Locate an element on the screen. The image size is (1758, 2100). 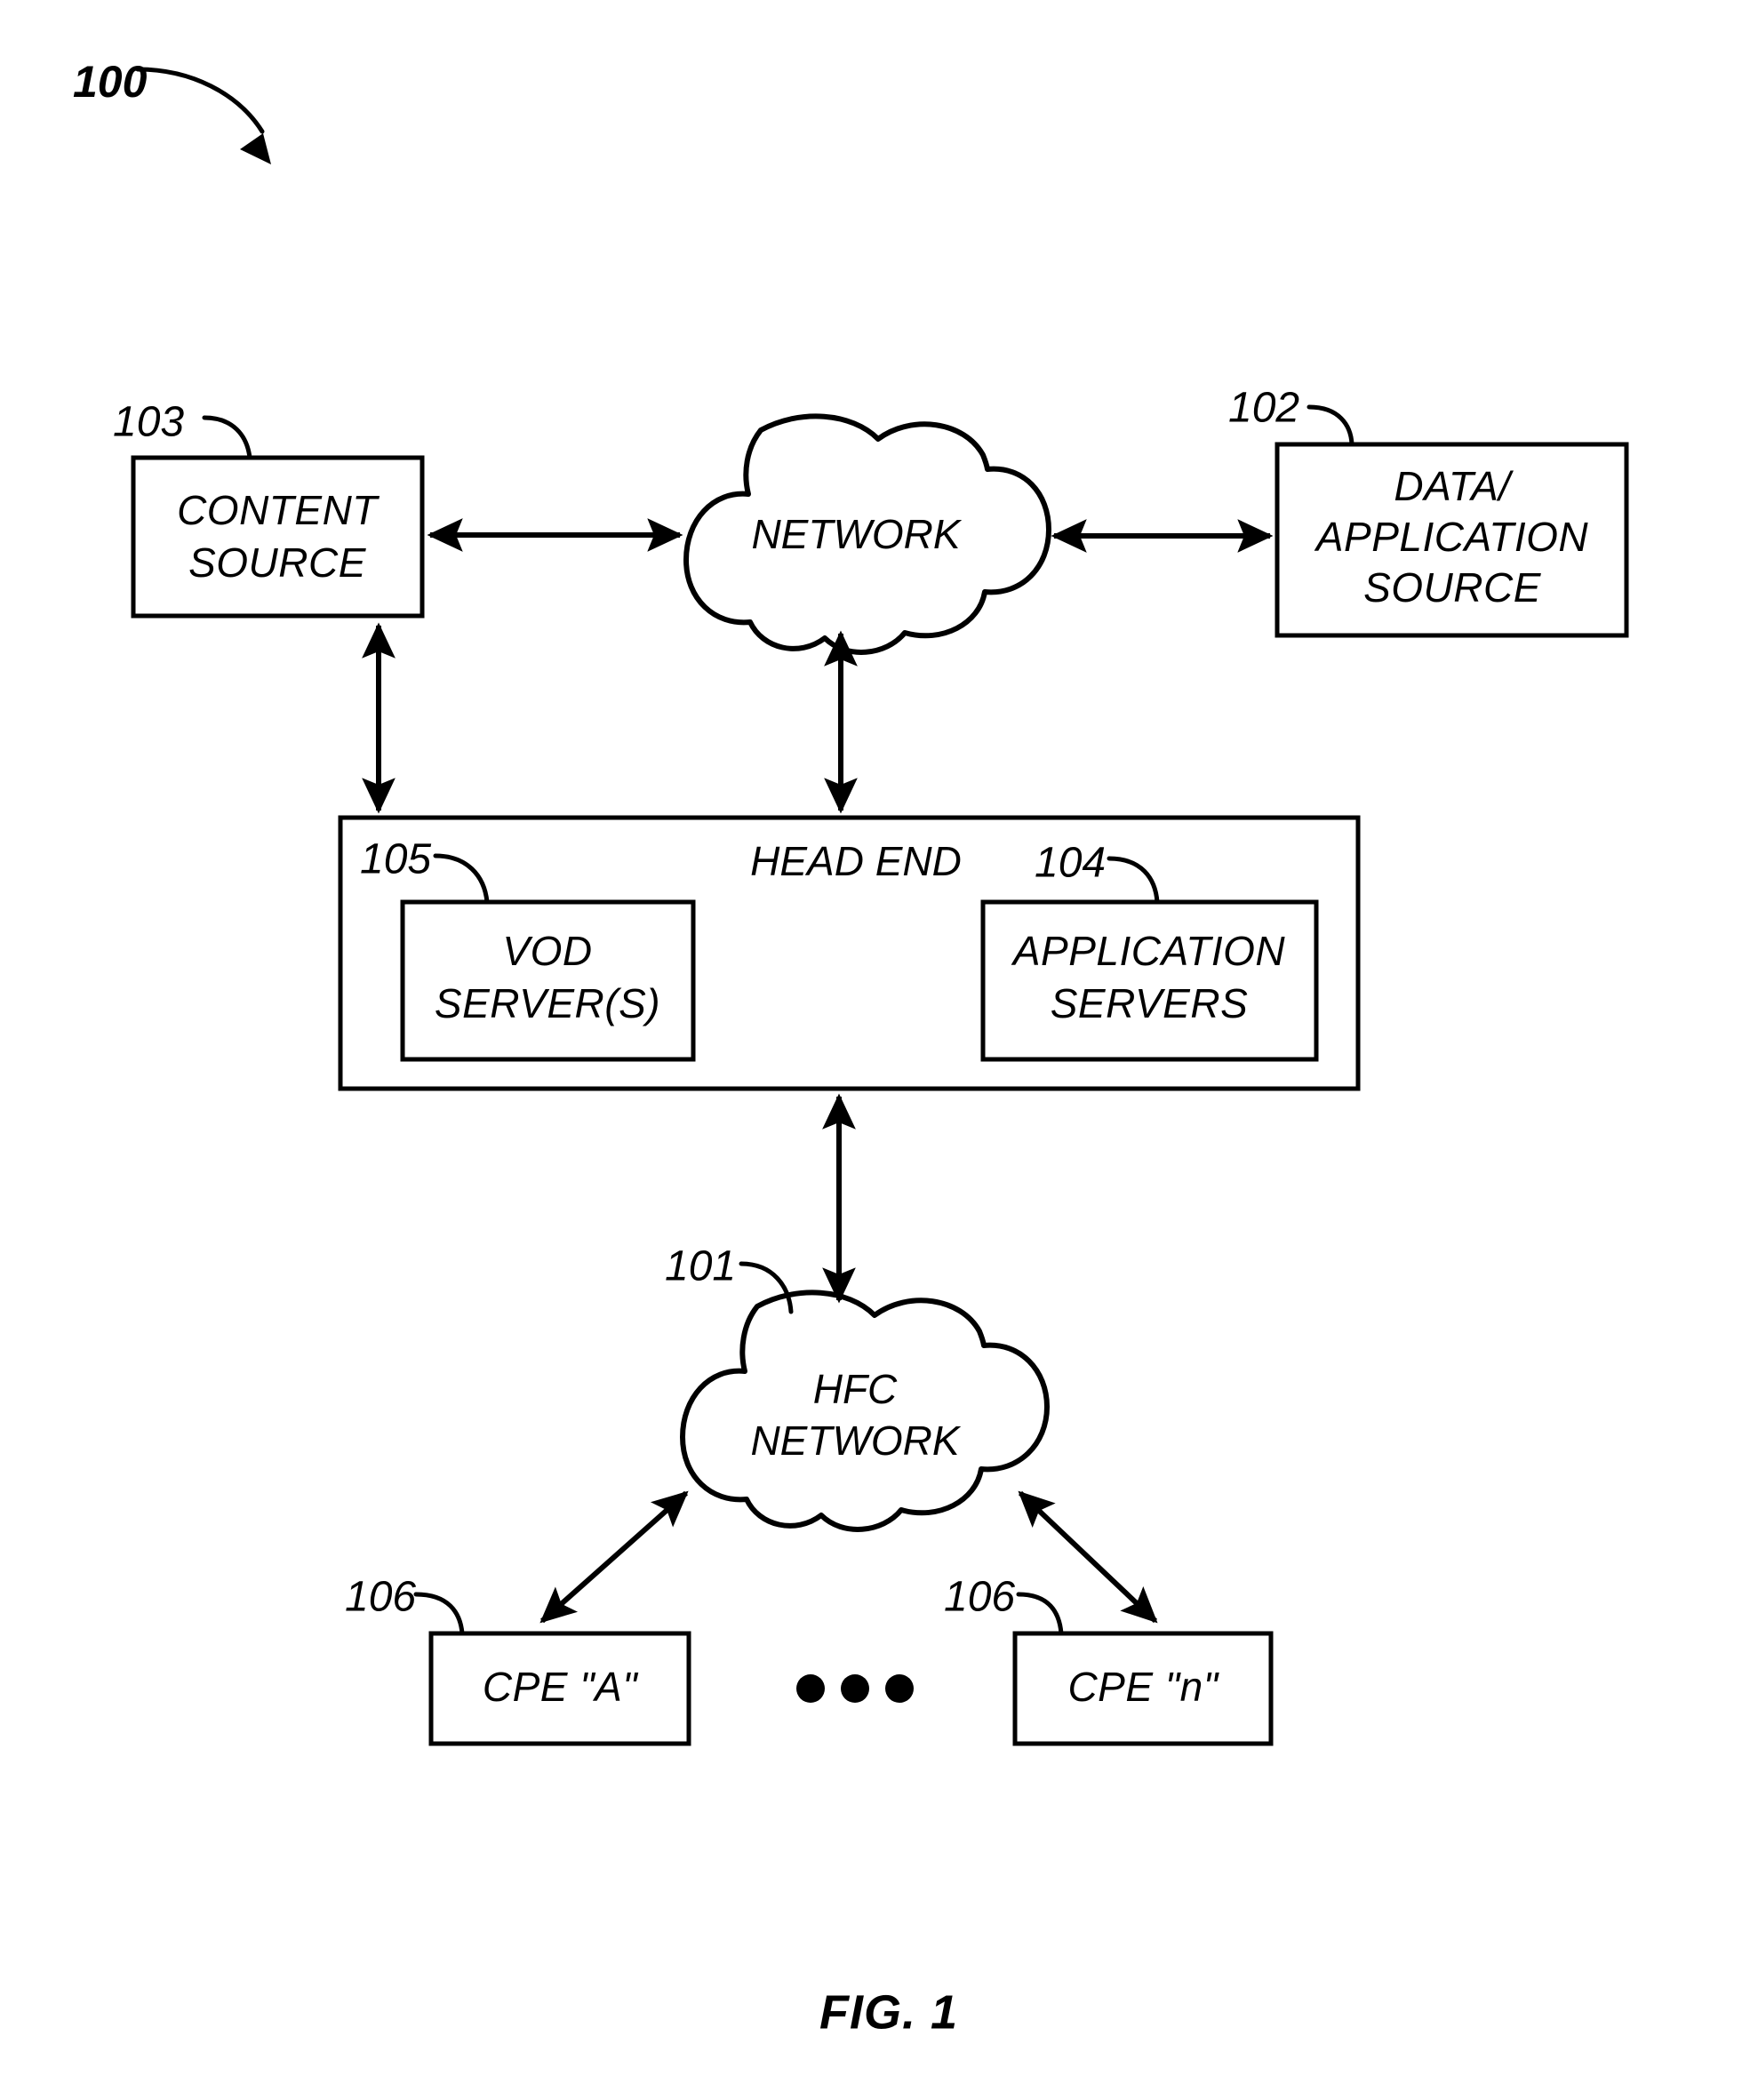
ref-number-106-a: 106 is located at coordinates (380, 1597).